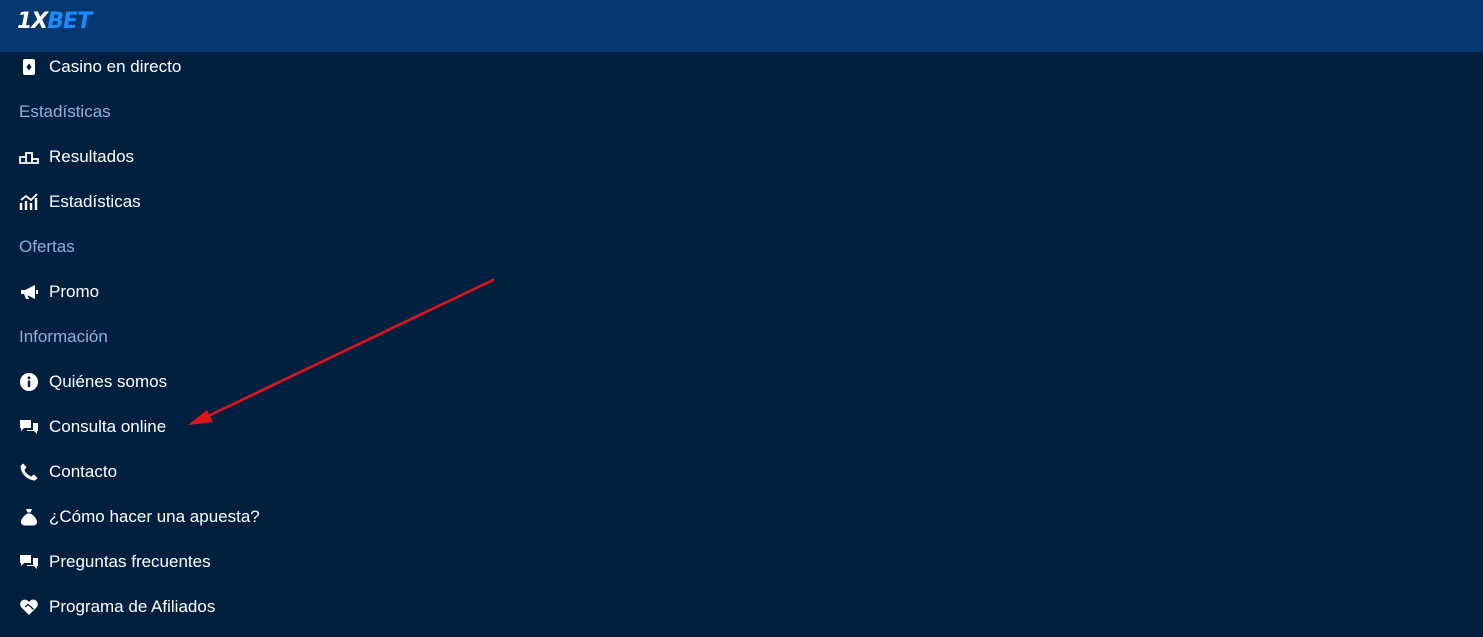  What do you see at coordinates (350, 606) in the screenshot?
I see `menu-item-affiliates: Programa de Afiliados` at bounding box center [350, 606].